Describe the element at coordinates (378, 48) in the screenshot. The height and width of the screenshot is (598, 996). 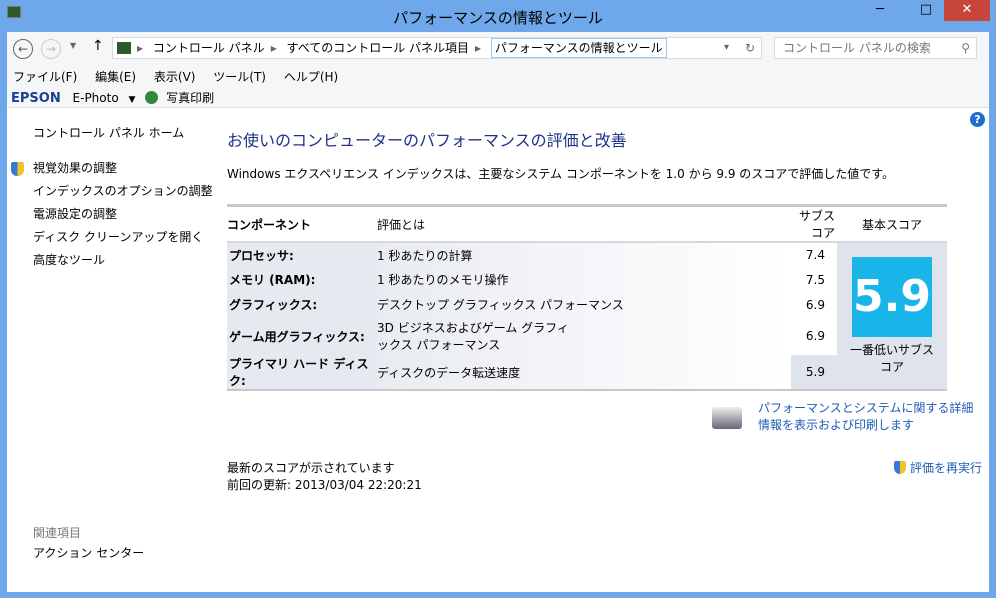
I see `breadcrumb-all-items: すべてのコントロール パネル項目` at that location.